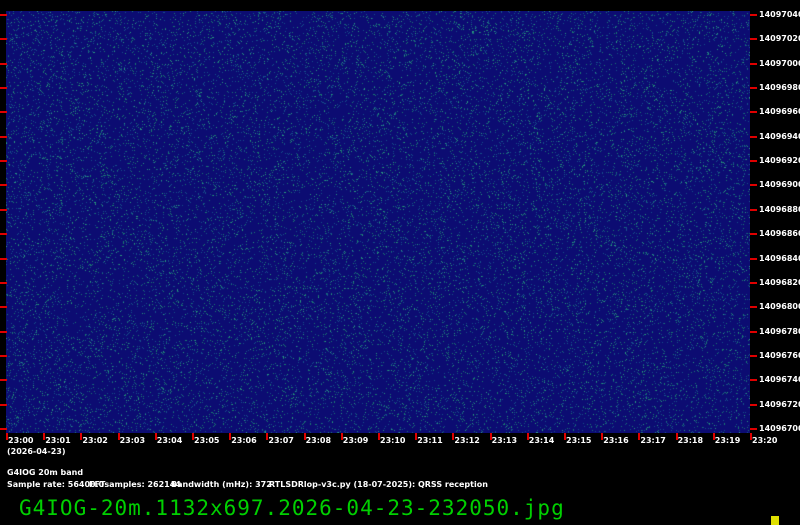 The height and width of the screenshot is (525, 800). I want to click on x-tick-label: 23:02, so click(95, 440).